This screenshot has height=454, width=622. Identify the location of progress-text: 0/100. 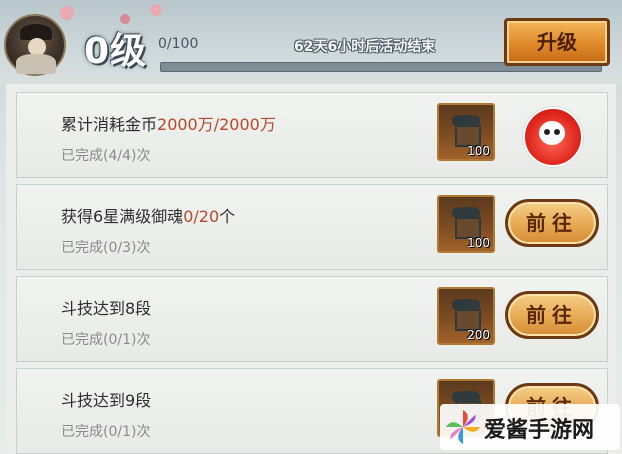
(178, 44).